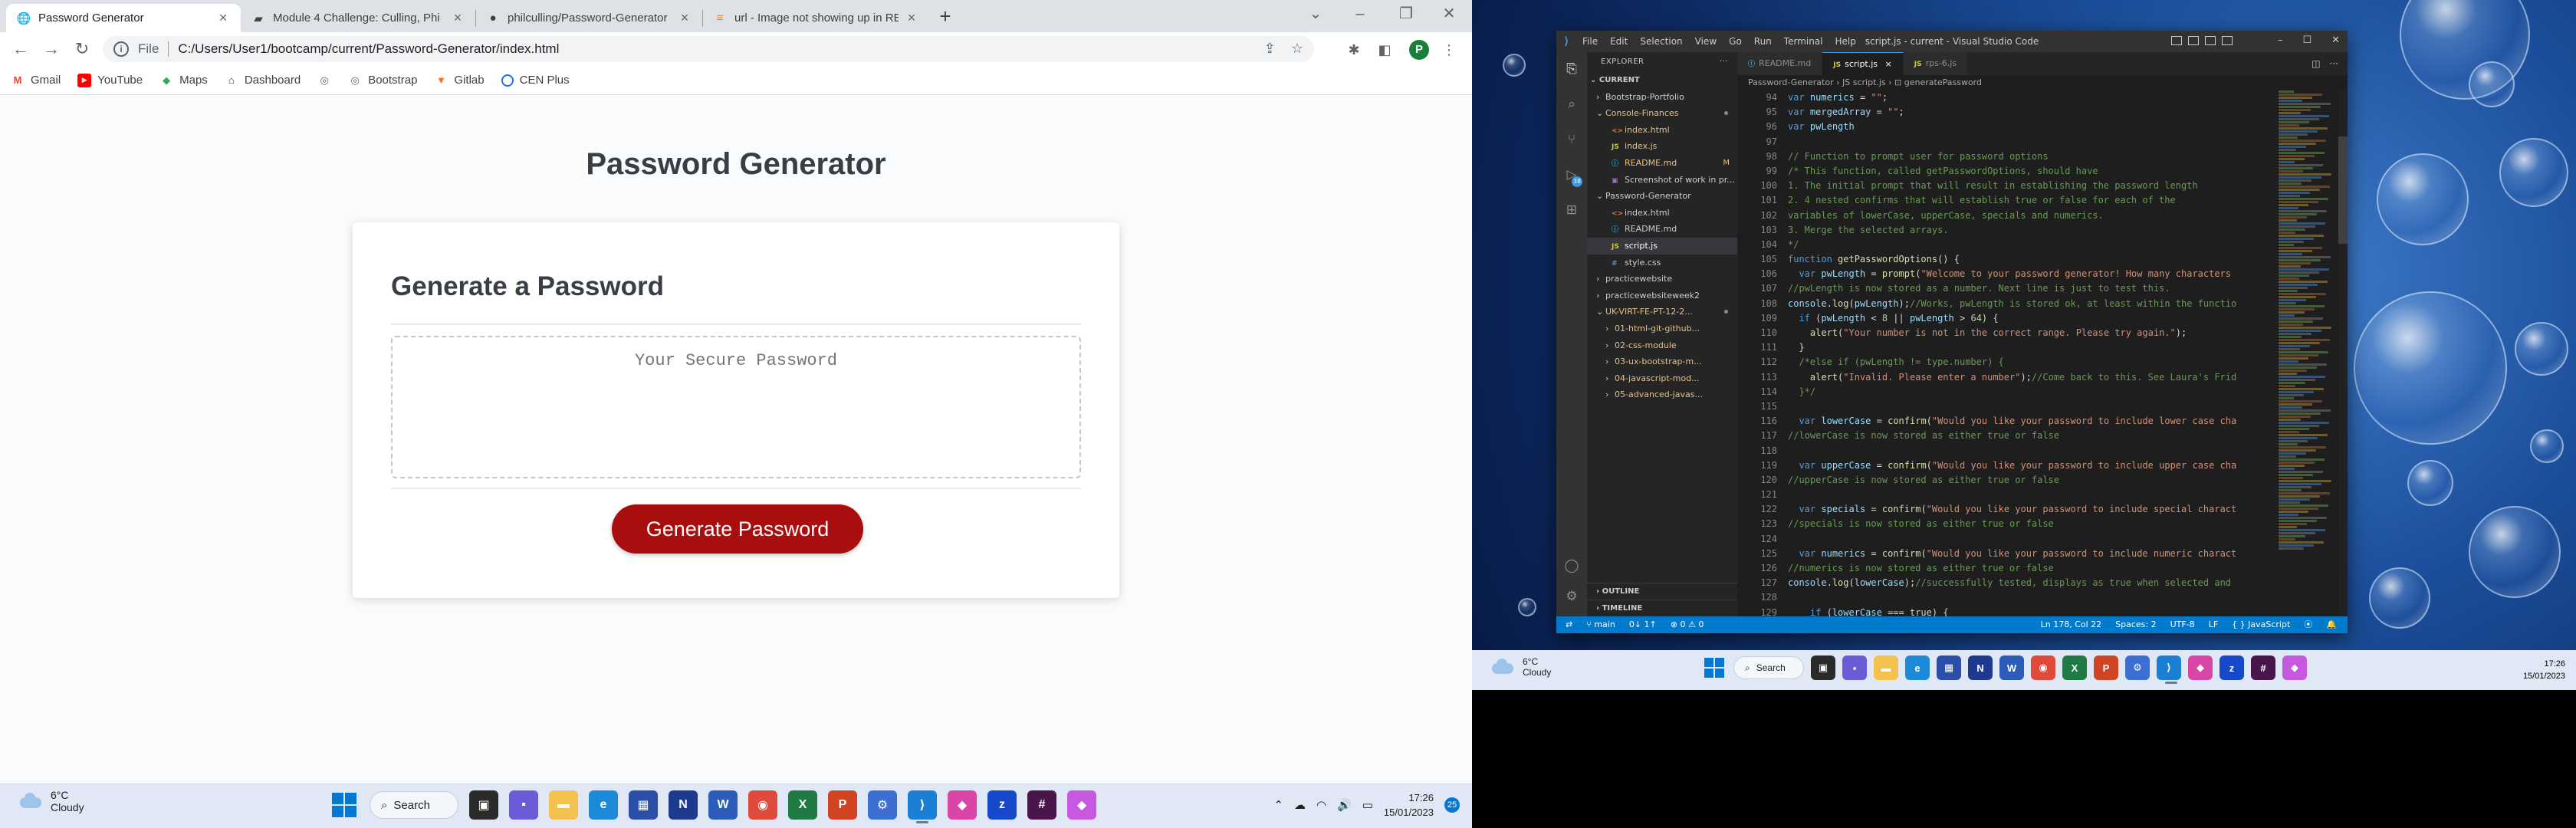 The height and width of the screenshot is (828, 2576). Describe the element at coordinates (1571, 174) in the screenshot. I see `run-debug-icon: ▷` at that location.